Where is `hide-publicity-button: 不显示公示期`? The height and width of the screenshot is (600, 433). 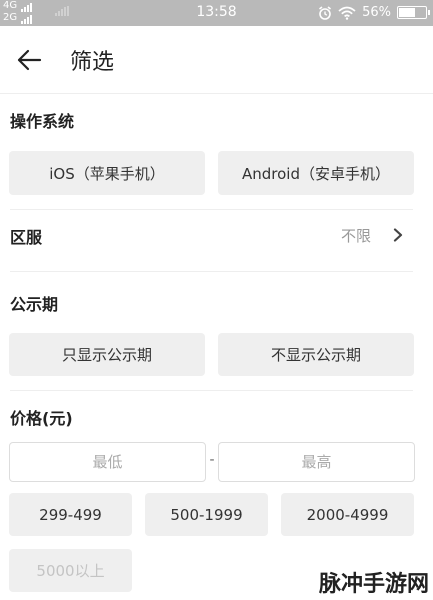 hide-publicity-button: 不显示公示期 is located at coordinates (316, 354).